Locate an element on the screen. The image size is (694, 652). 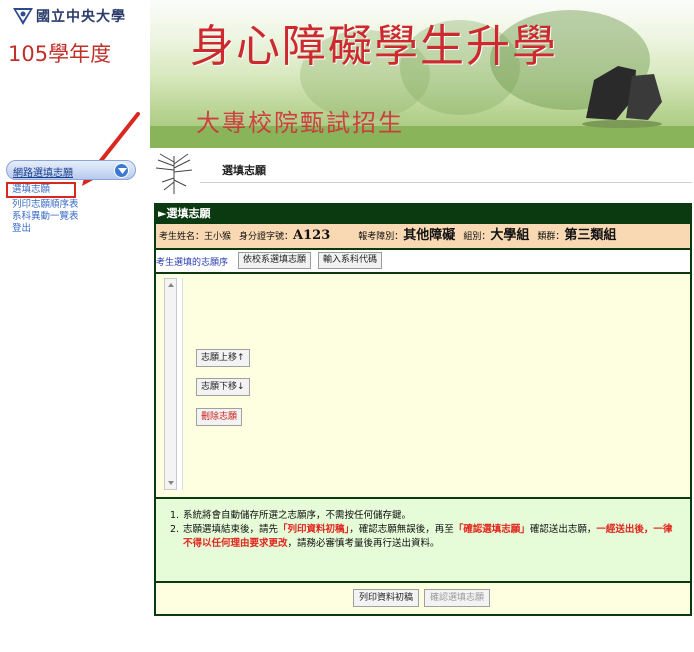
academic-year: 105學年度 is located at coordinates (60, 54).